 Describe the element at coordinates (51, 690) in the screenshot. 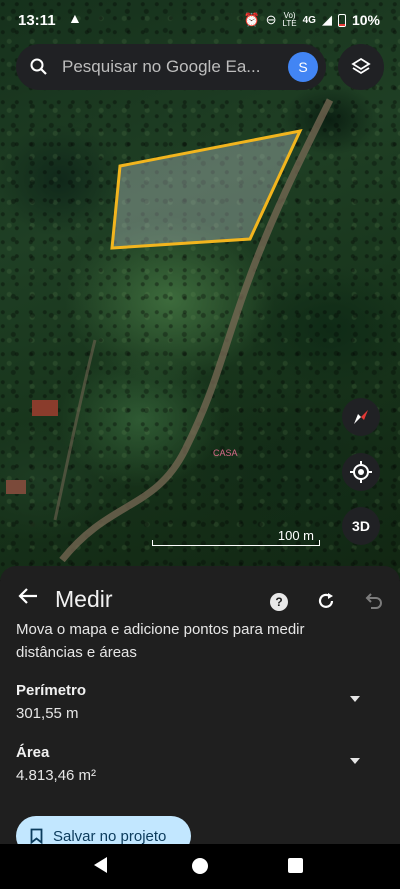

I see `perimeter-label: Perímetro` at that location.